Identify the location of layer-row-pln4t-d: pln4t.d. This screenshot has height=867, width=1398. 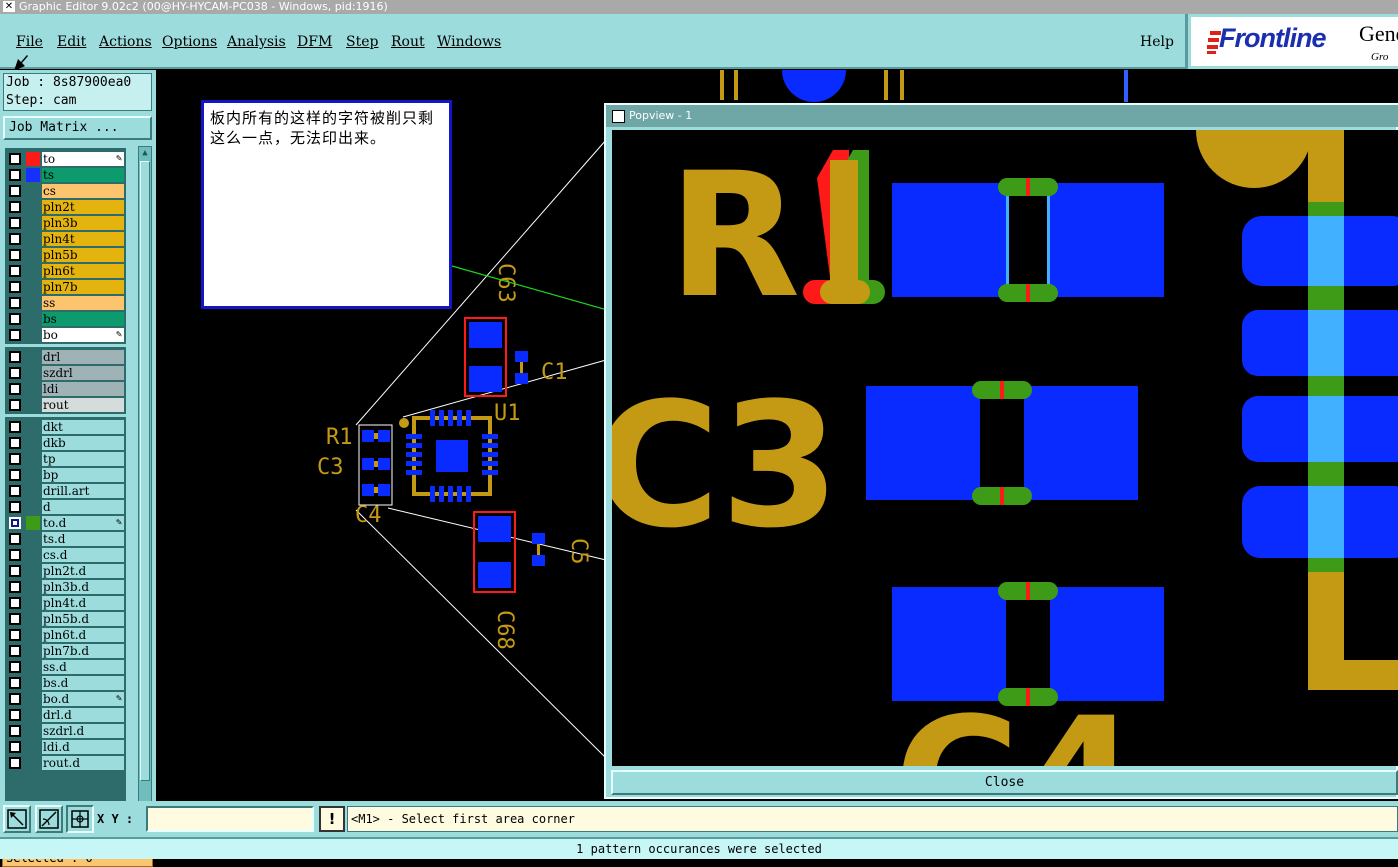
(66, 603).